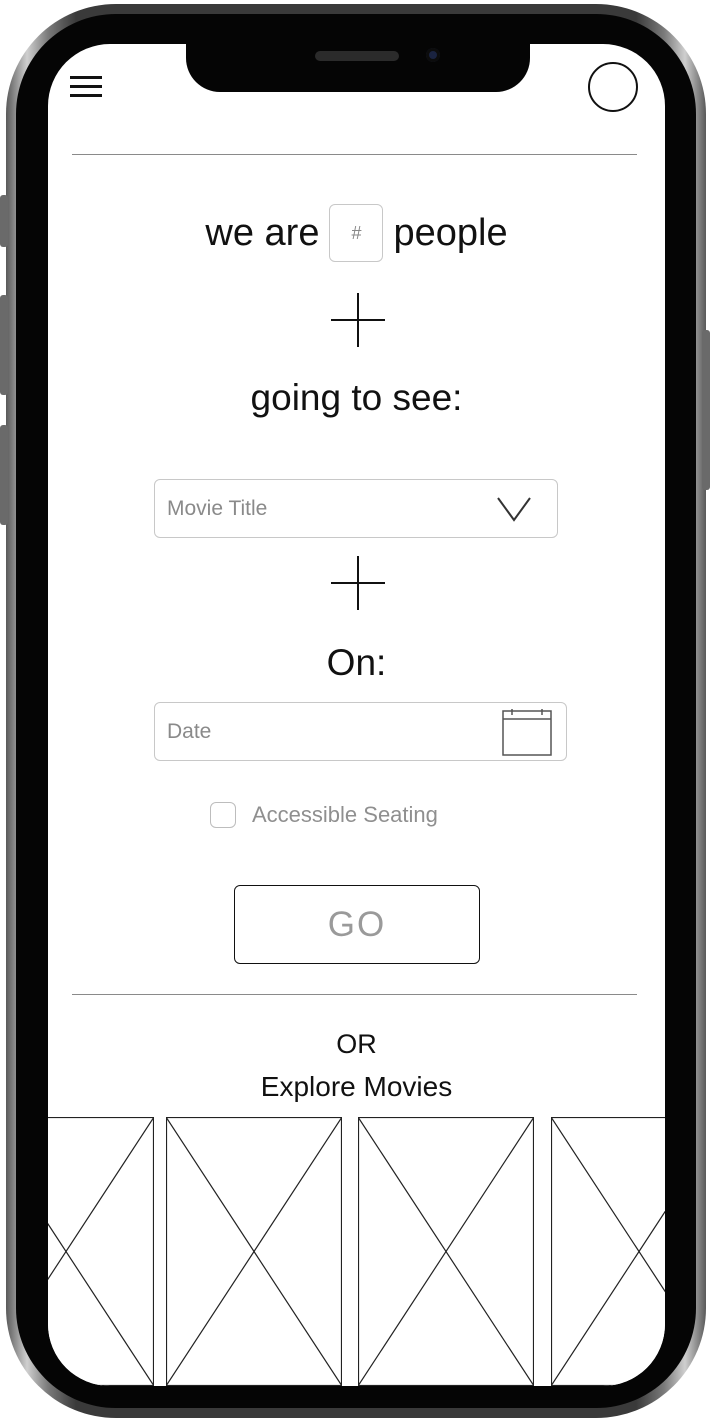 Image resolution: width=710 pixels, height=1422 pixels. Describe the element at coordinates (217, 508) in the screenshot. I see `movie-title-placeholder: Movie Title` at that location.